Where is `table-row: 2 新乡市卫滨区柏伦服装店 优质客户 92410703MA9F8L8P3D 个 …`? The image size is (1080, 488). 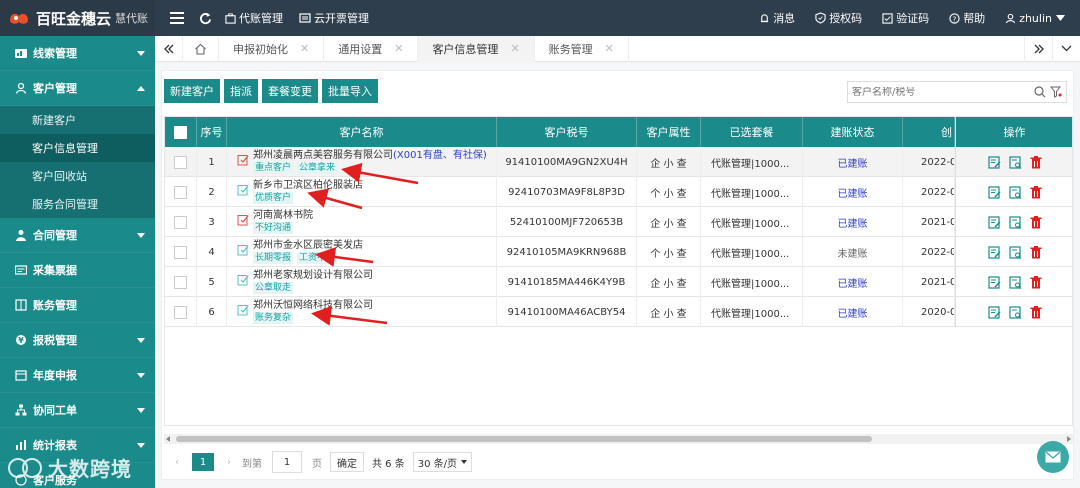 table-row: 2 新乡市卫滨区柏伦服装店 优质客户 92410703MA9F8L8P3D 个 … is located at coordinates (618, 192).